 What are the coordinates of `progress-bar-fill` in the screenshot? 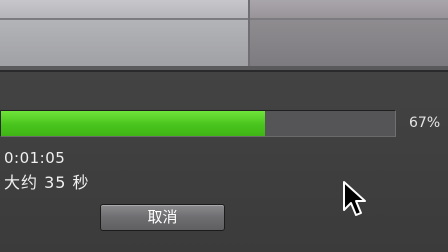 It's located at (133, 123).